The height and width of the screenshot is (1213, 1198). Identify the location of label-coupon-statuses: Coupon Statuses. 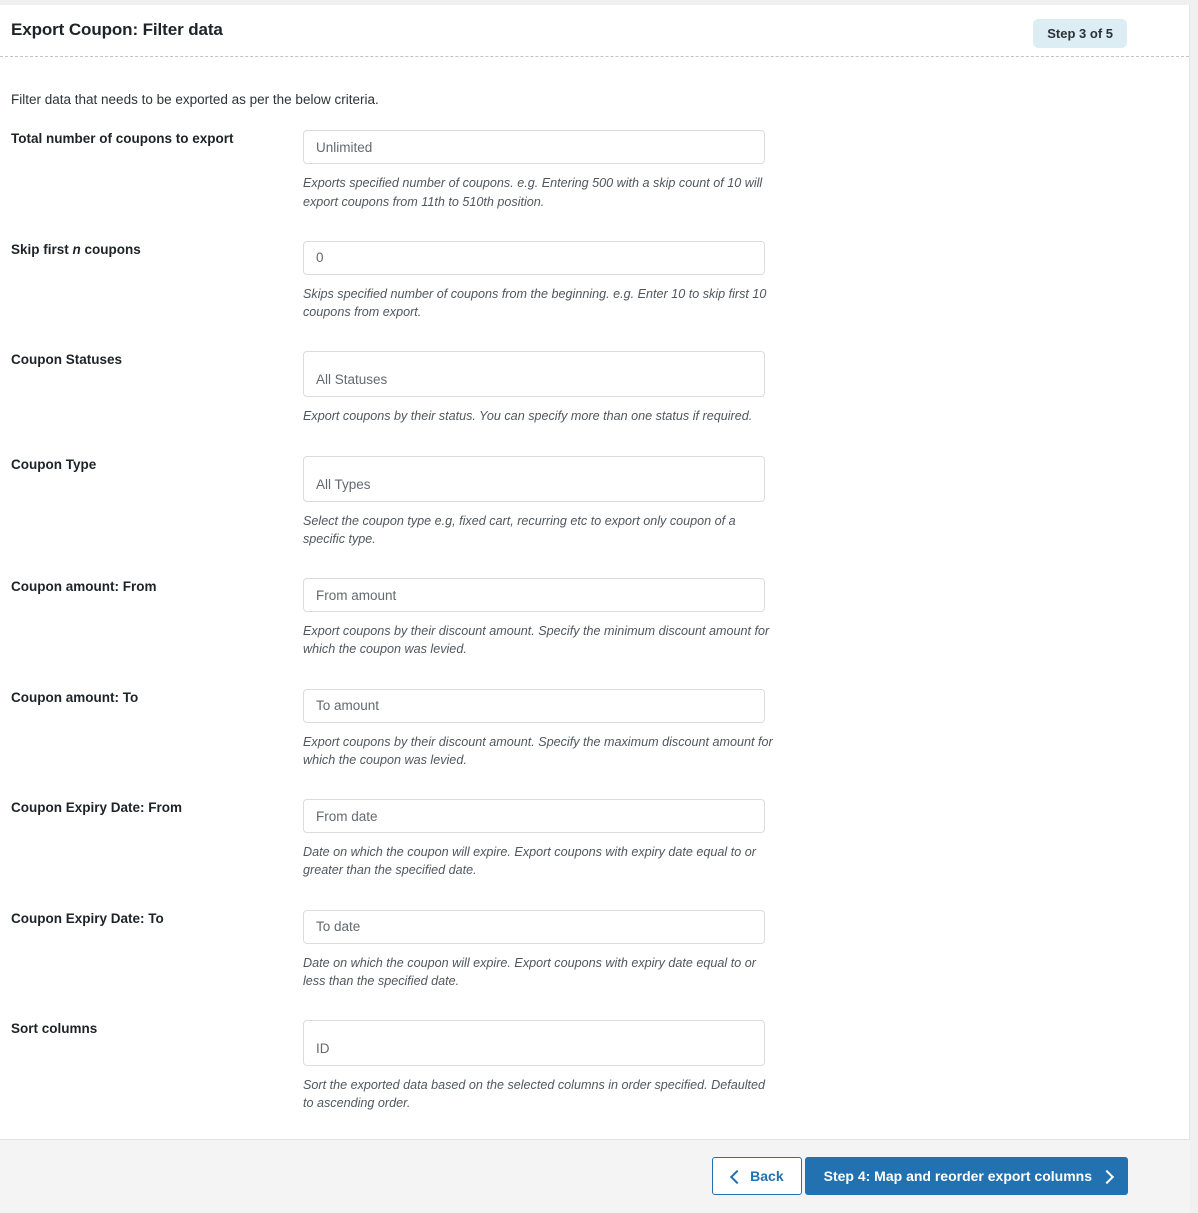
(146, 360).